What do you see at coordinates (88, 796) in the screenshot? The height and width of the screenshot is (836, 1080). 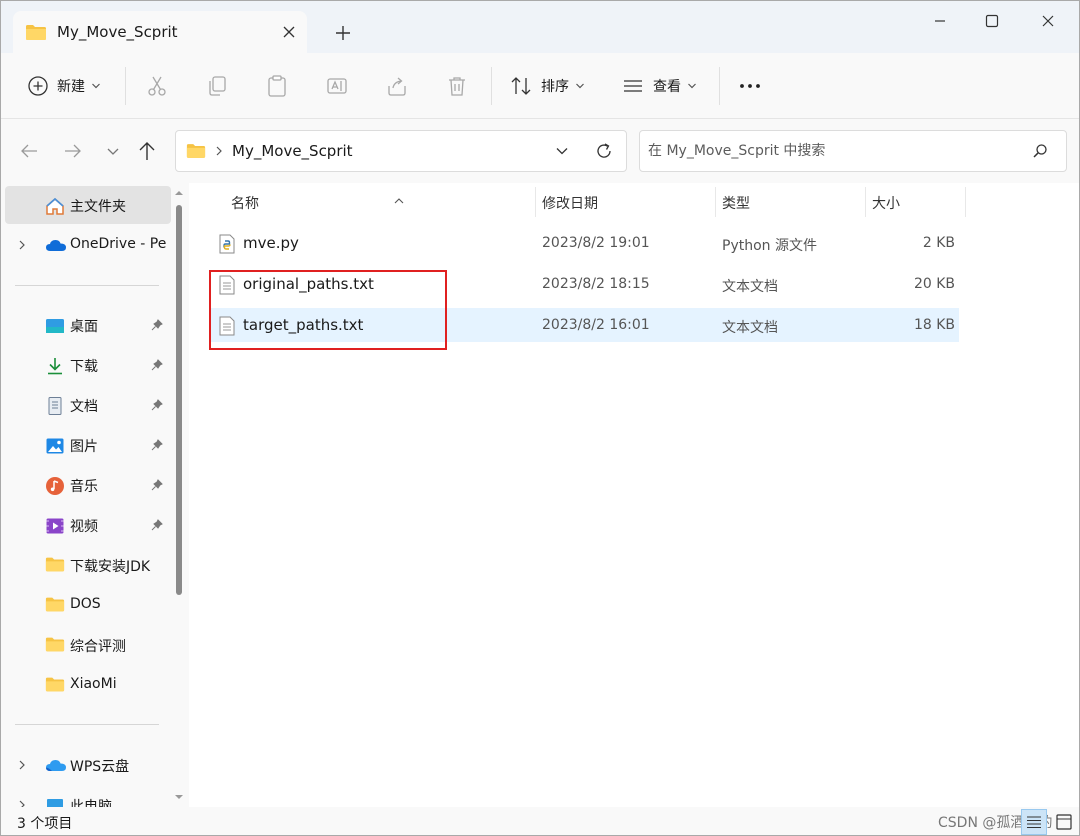 I see `sidebar-item-this-pc: 此电脑` at bounding box center [88, 796].